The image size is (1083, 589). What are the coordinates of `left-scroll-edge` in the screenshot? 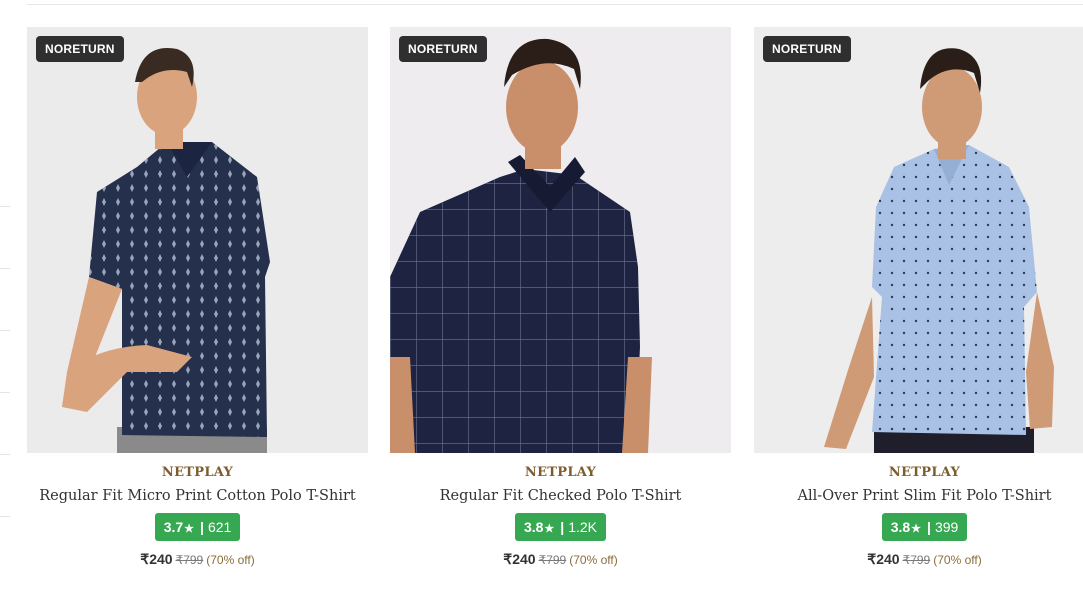 It's located at (5, 294).